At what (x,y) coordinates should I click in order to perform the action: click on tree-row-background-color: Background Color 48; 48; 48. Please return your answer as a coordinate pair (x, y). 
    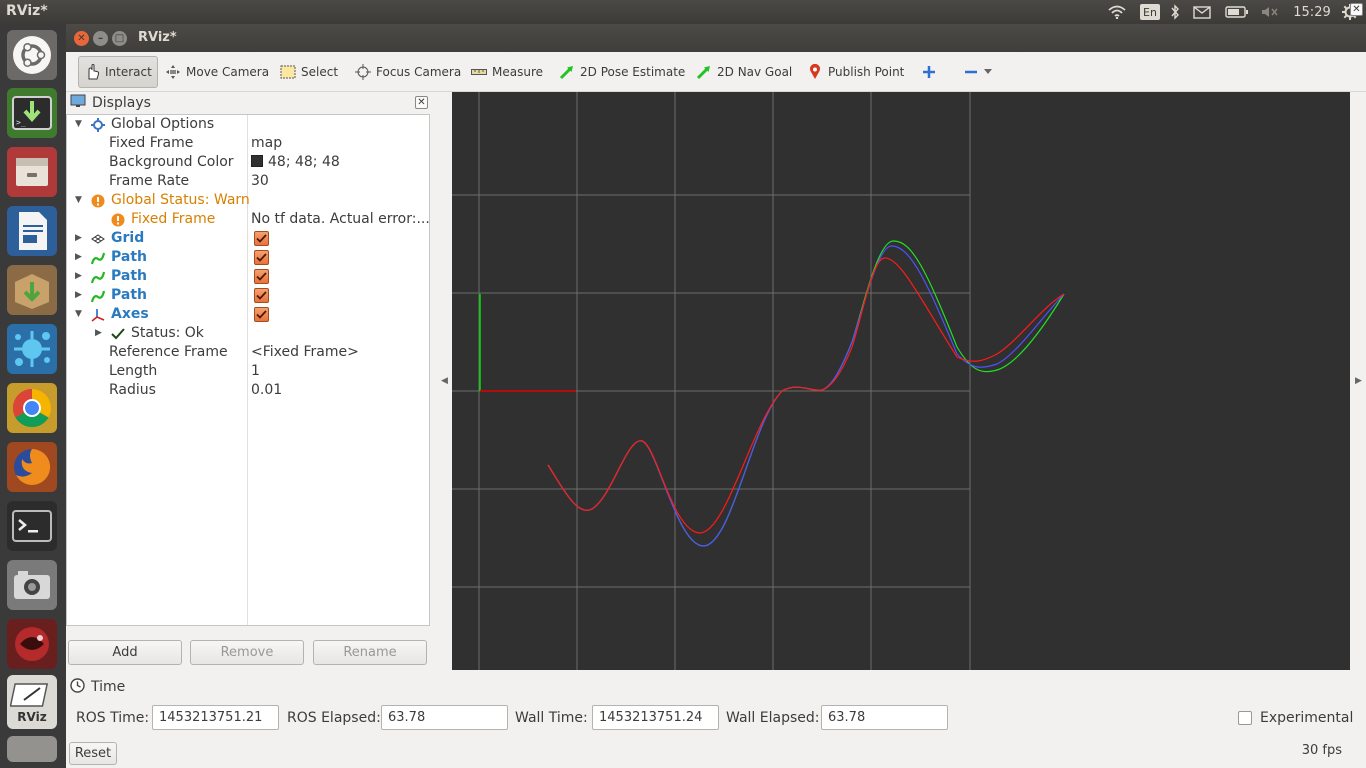
    Looking at the image, I should click on (248, 162).